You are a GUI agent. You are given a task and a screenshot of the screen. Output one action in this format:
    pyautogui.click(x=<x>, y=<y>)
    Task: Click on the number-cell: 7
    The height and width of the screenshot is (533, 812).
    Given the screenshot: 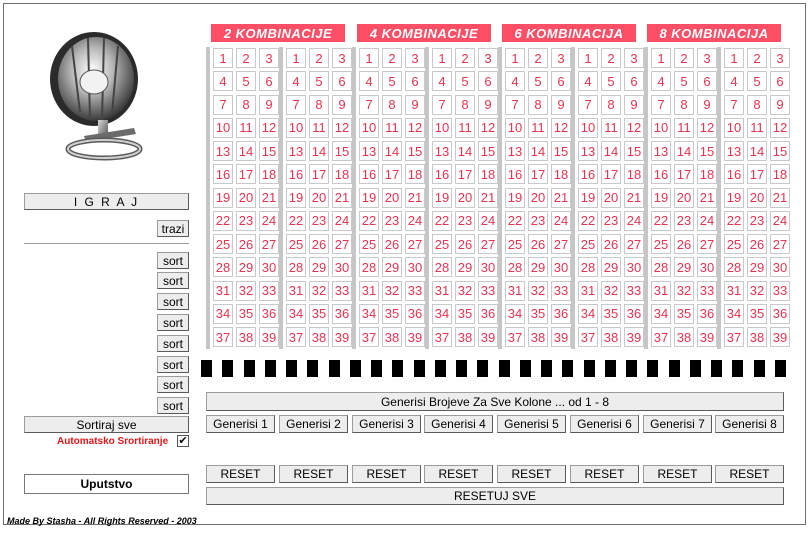 What is the action you would take?
    pyautogui.click(x=588, y=104)
    